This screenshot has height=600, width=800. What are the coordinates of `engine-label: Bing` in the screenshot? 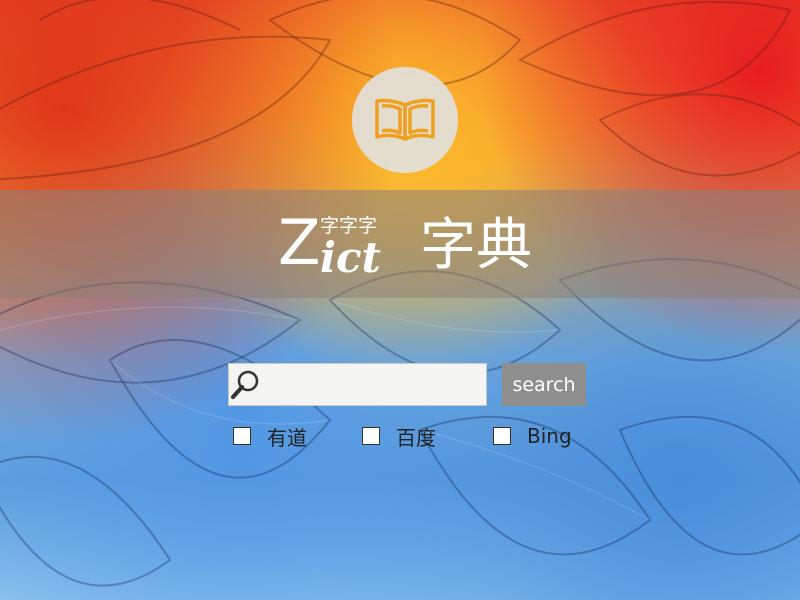 It's located at (549, 436).